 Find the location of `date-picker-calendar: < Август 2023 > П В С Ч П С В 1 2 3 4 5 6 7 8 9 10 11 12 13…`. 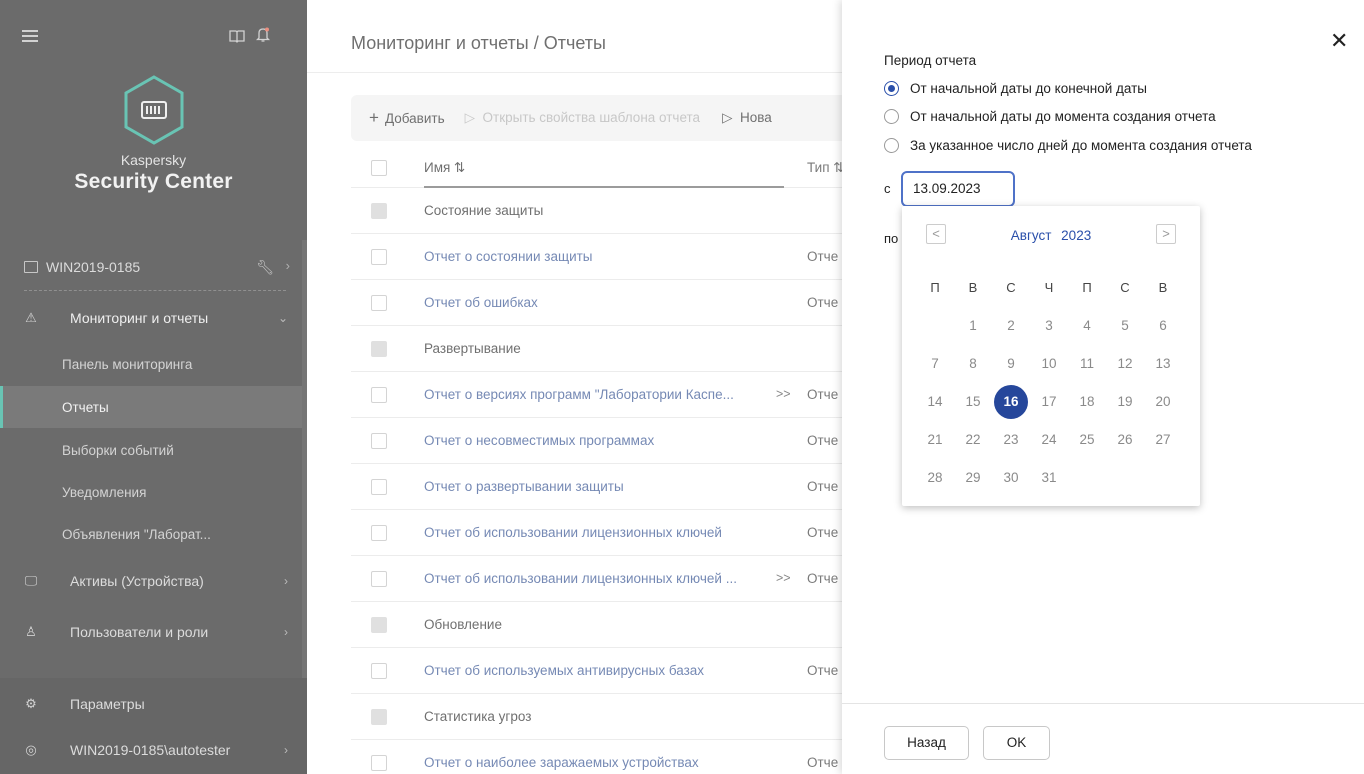

date-picker-calendar: < Август 2023 > П В С Ч П С В 1 2 3 4 5 6 7 8 9 10 11 12 13… is located at coordinates (1051, 356).